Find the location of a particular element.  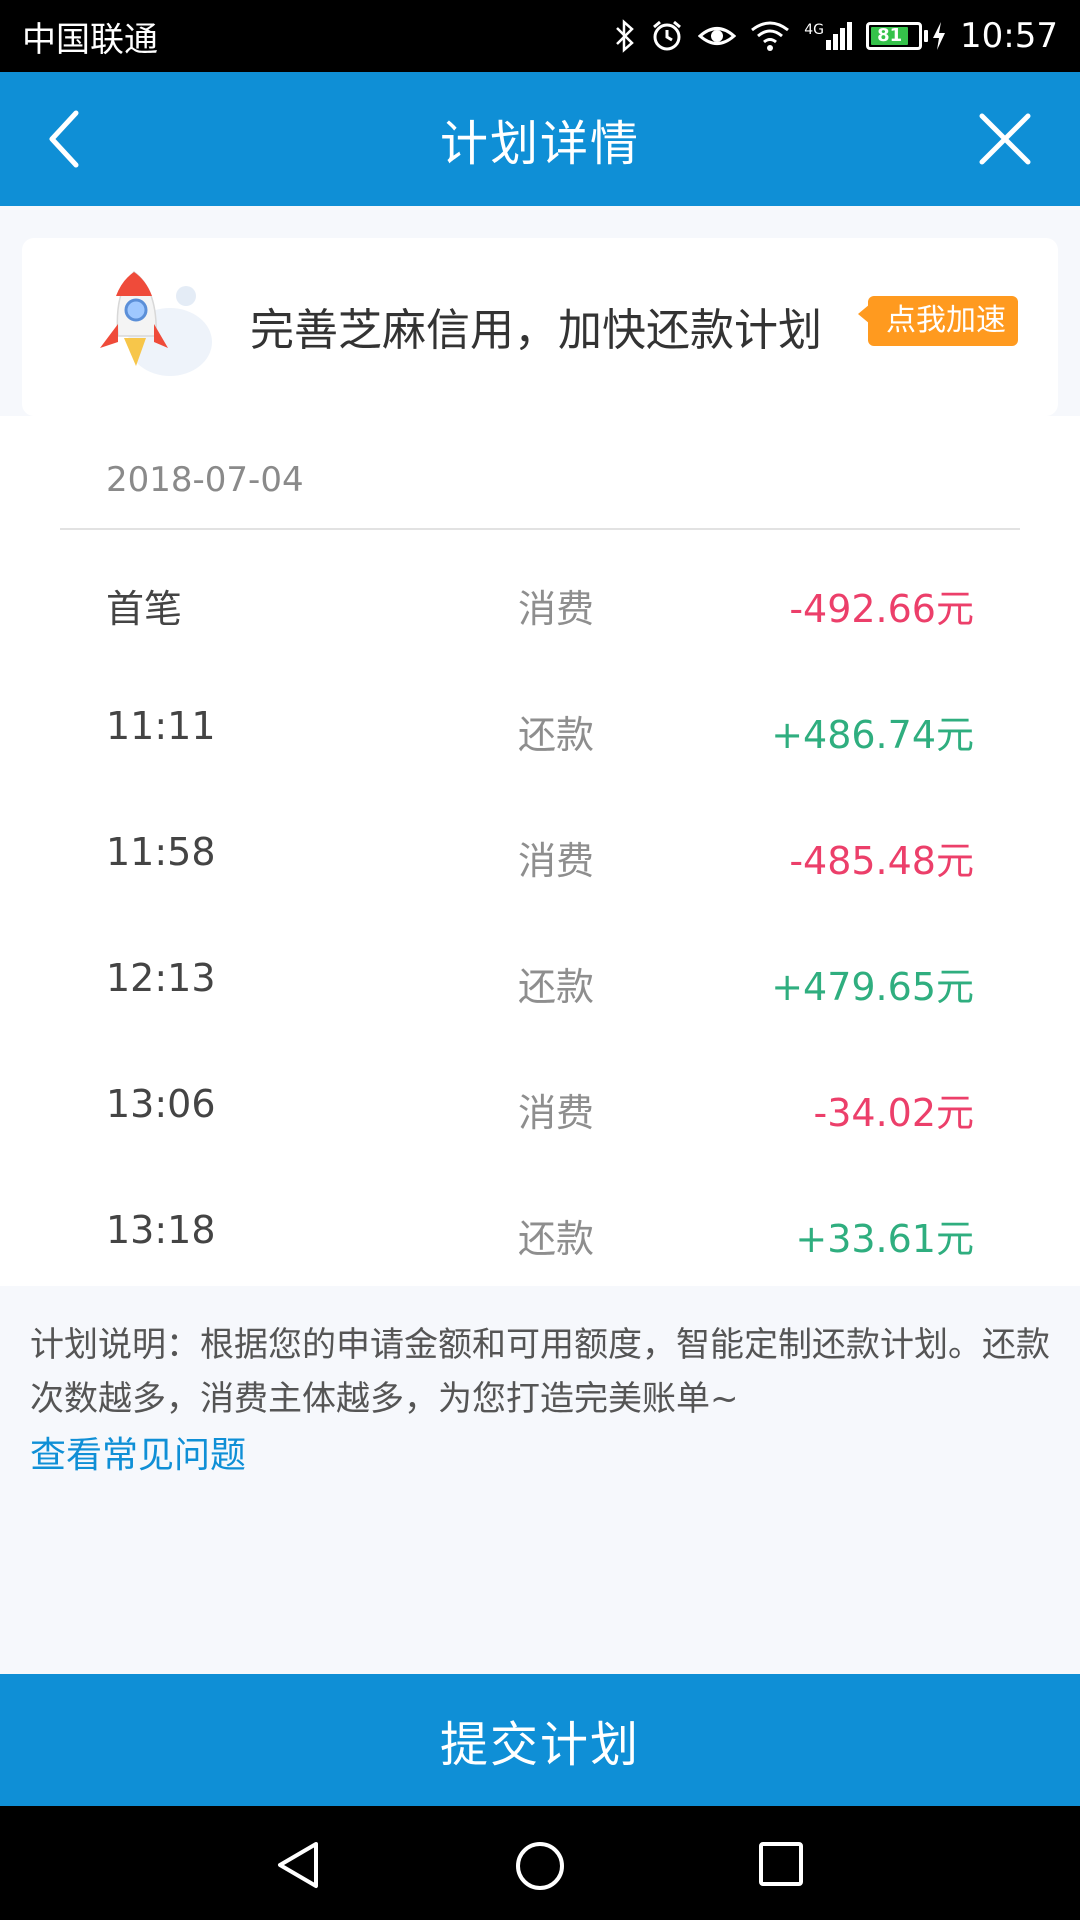

carrier-name: 中国联通 is located at coordinates (90, 39).